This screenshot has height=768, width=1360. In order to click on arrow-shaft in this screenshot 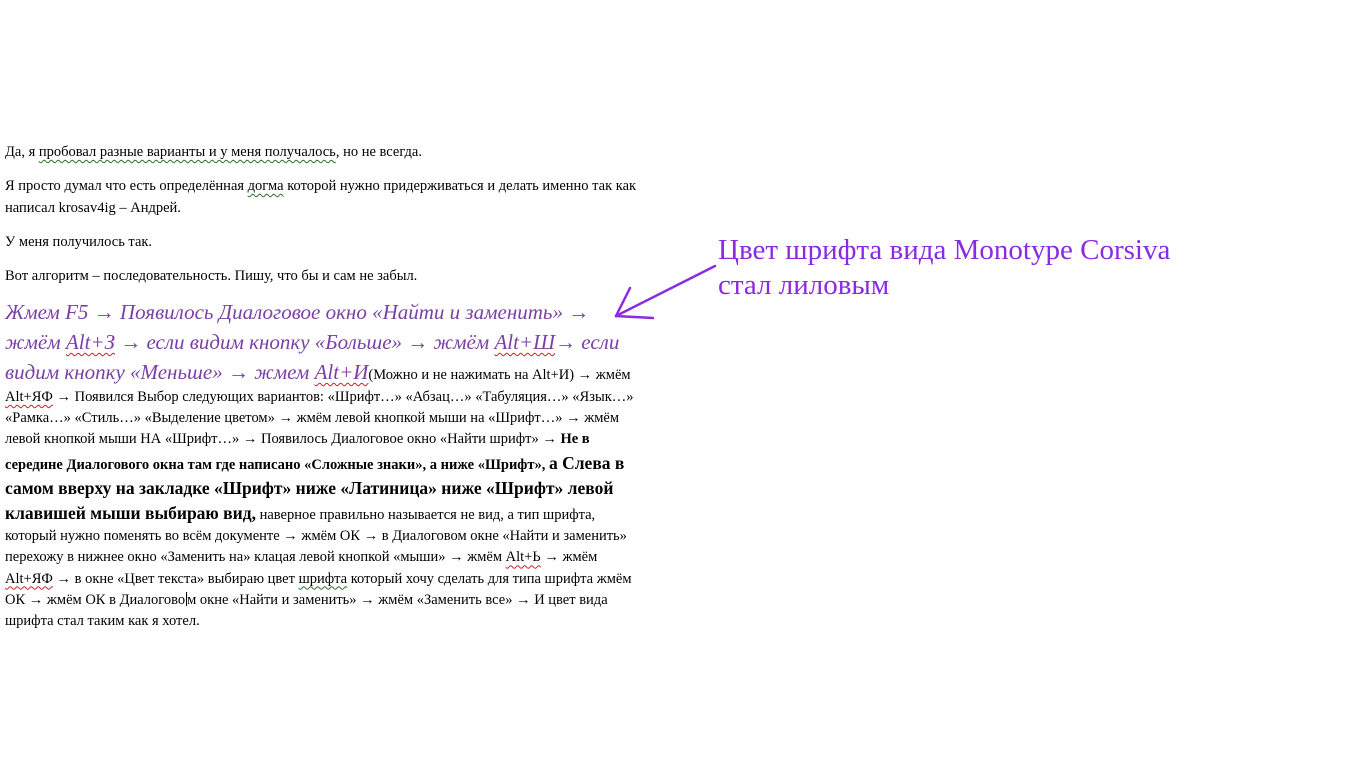, I will do `click(665, 291)`.